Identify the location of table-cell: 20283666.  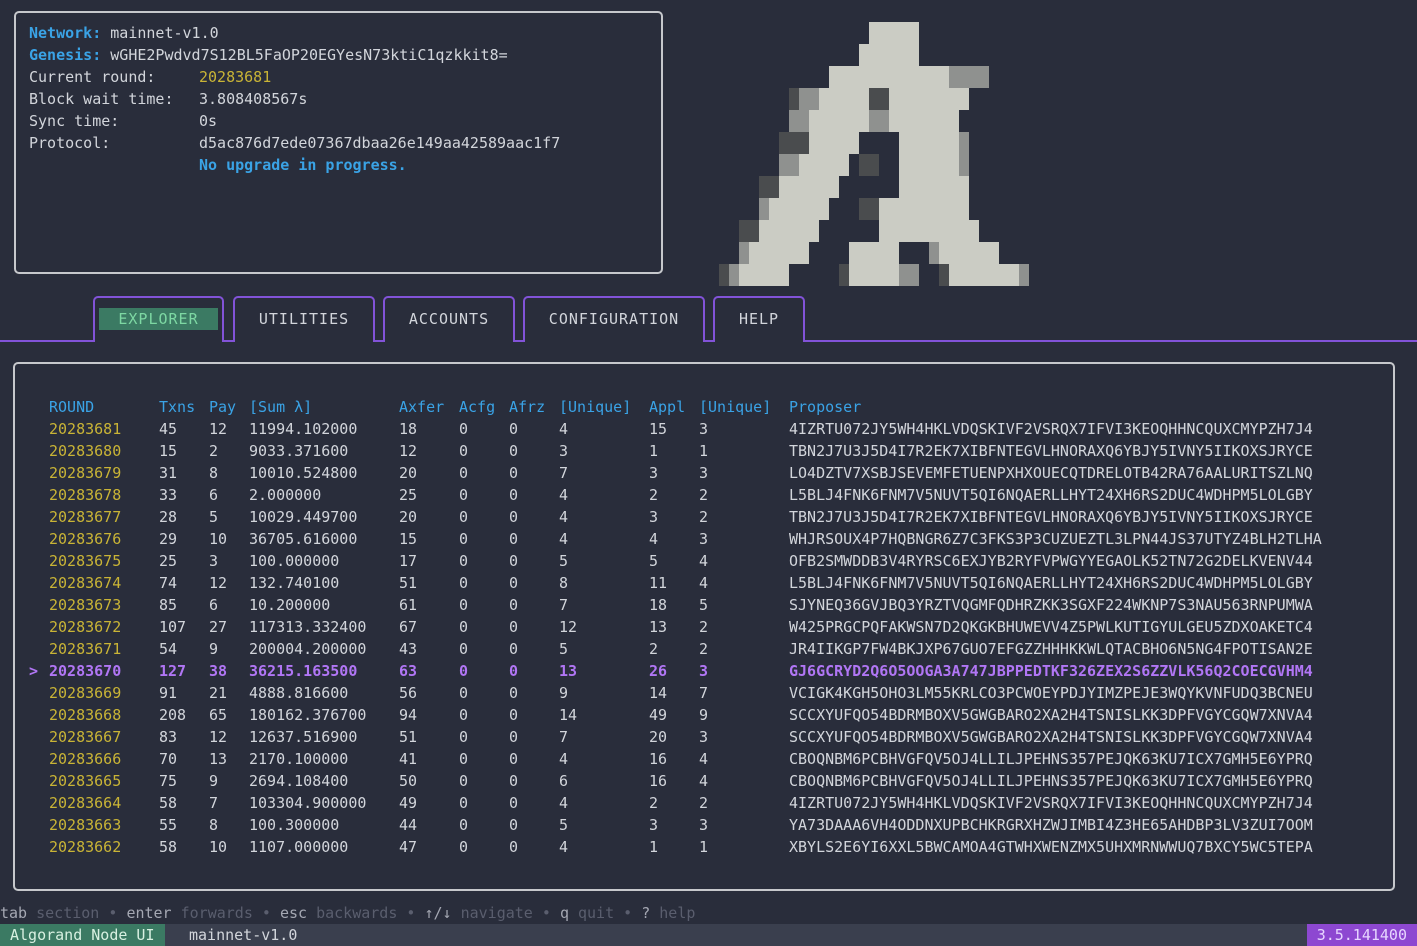
(85, 759).